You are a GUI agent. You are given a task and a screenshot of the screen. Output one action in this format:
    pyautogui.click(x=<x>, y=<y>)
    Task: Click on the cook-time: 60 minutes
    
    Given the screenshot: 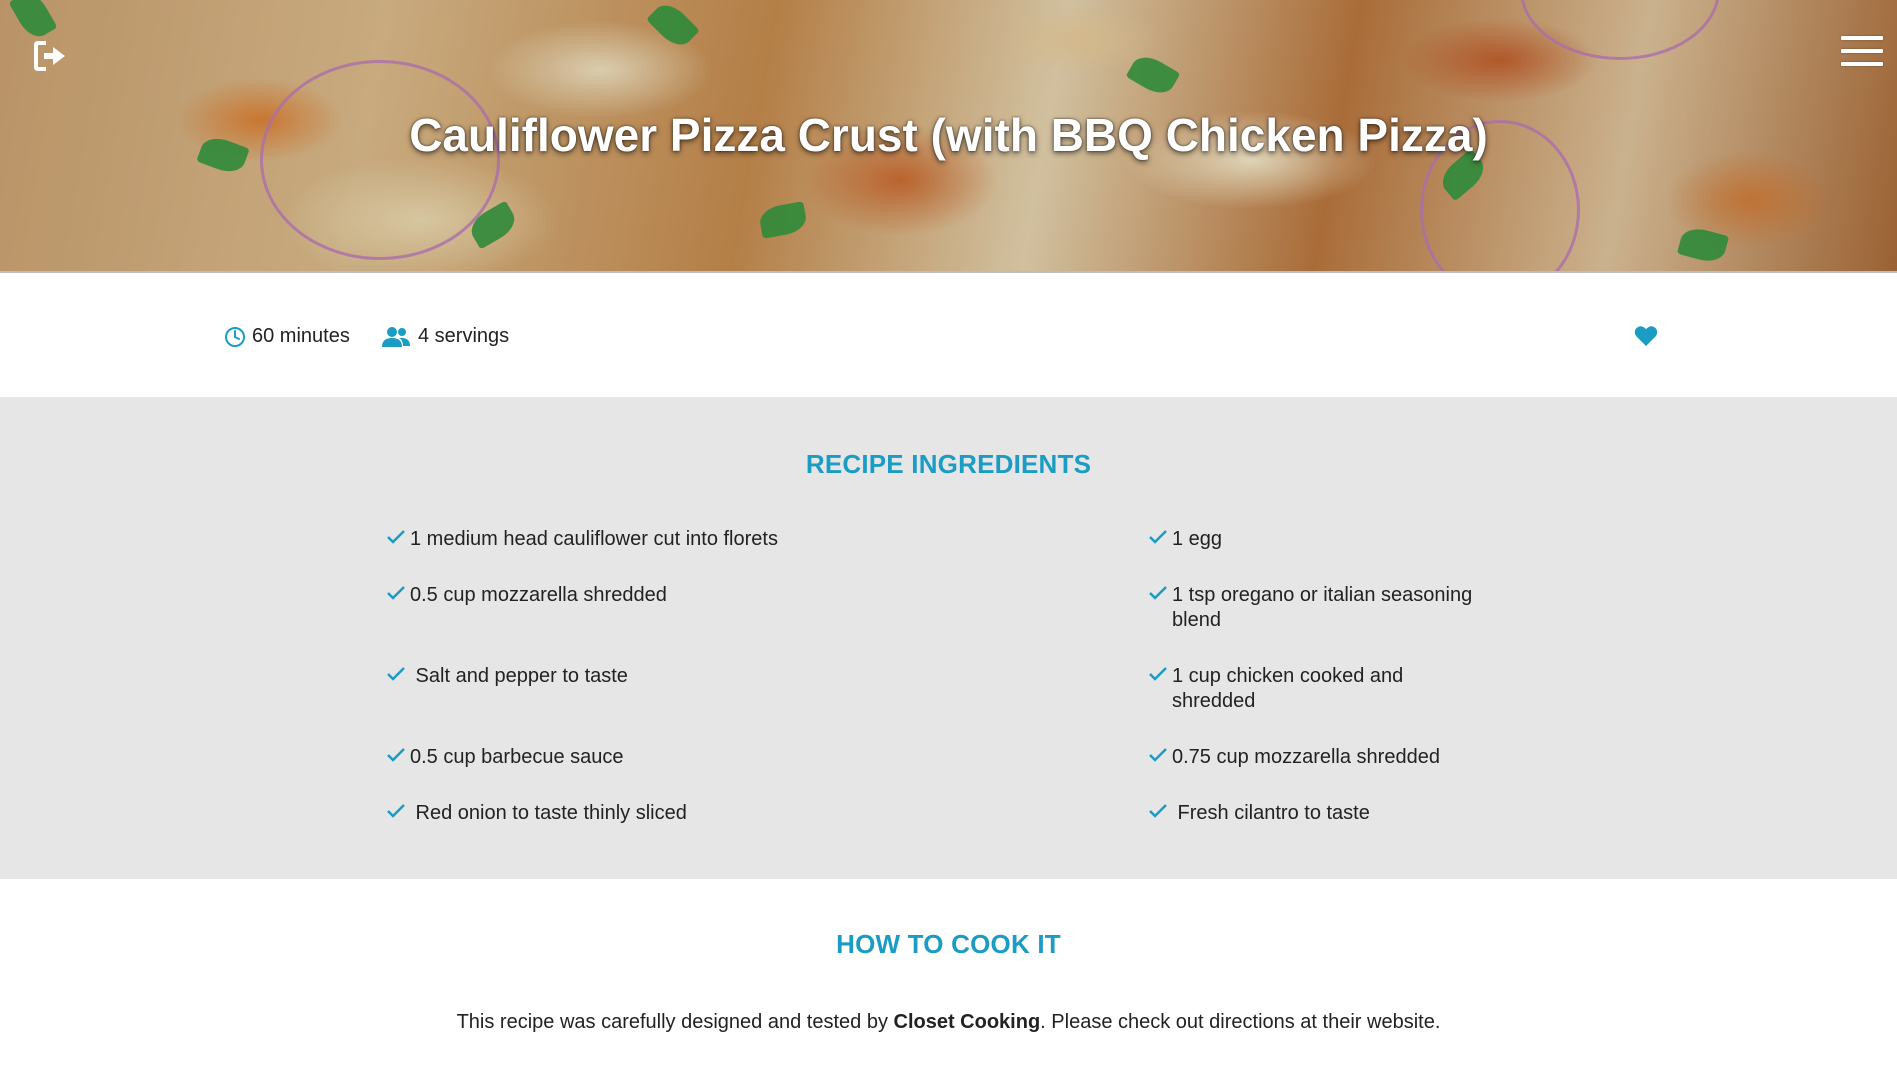 What is the action you would take?
    pyautogui.click(x=287, y=336)
    